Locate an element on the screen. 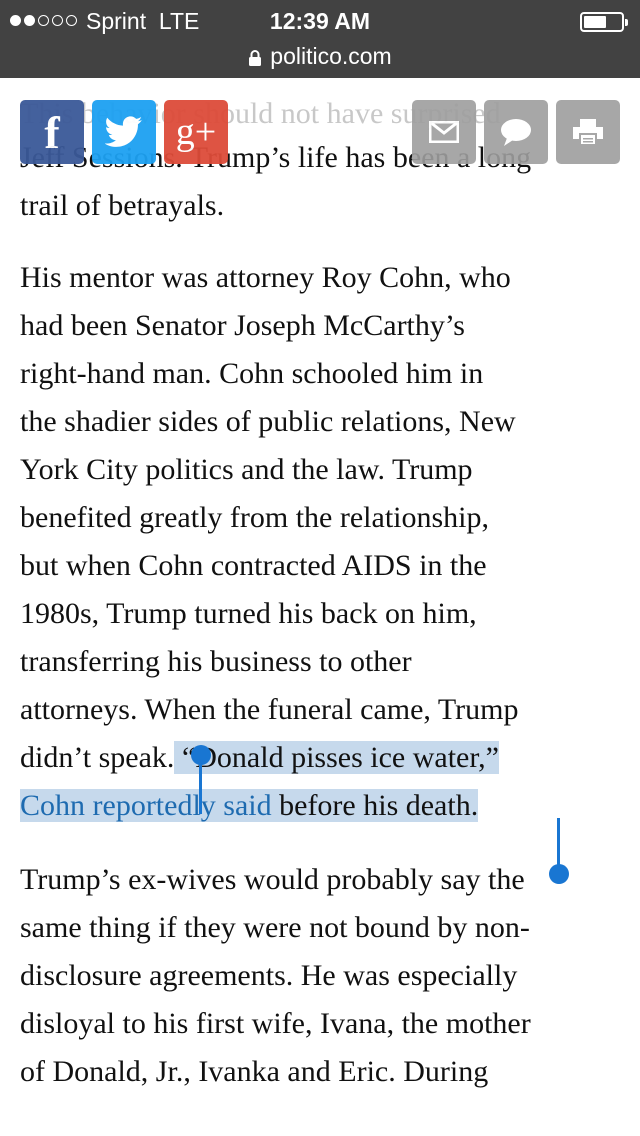  email-share-button is located at coordinates (444, 132).